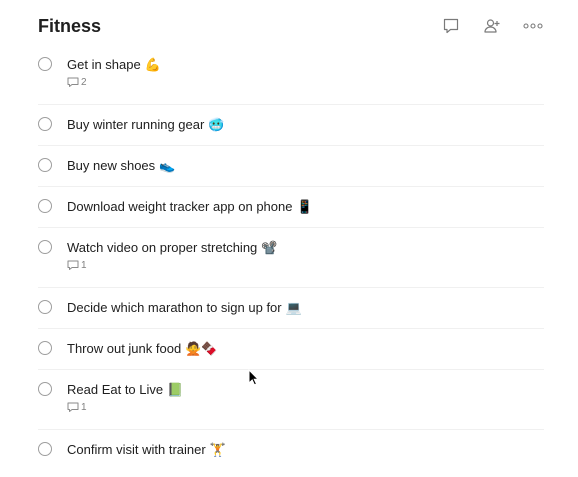  I want to click on task-emoji: 📽️, so click(269, 247).